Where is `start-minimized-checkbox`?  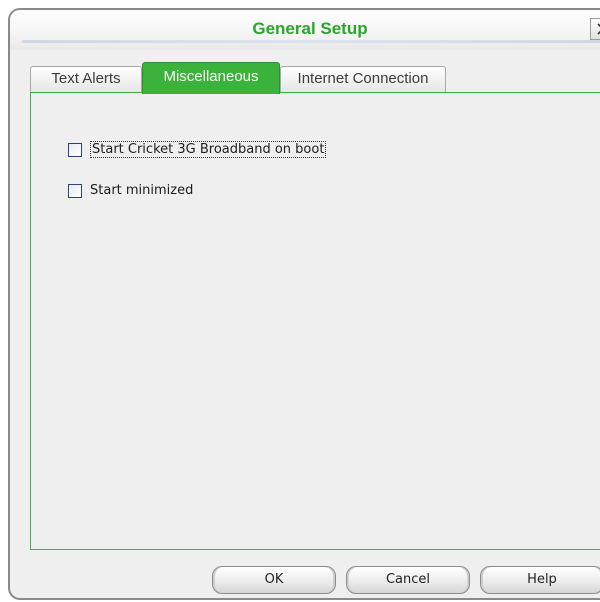
start-minimized-checkbox is located at coordinates (75, 190).